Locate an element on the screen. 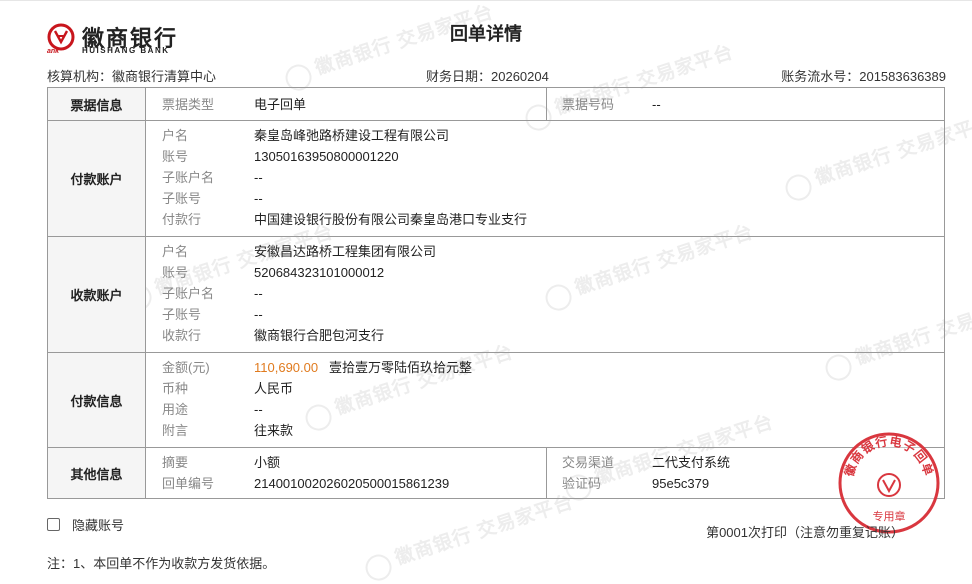  section-label: 付款信息 is located at coordinates (97, 400).